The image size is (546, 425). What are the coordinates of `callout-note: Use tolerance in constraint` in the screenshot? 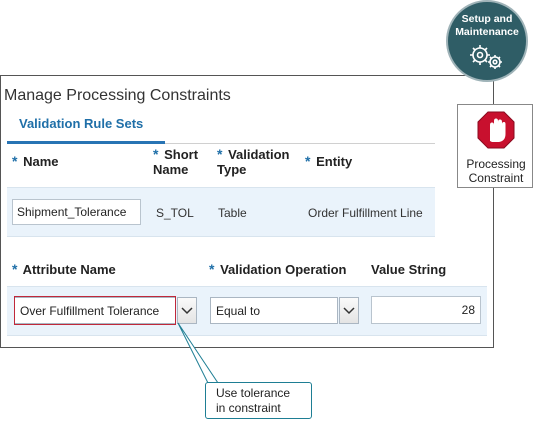 It's located at (258, 400).